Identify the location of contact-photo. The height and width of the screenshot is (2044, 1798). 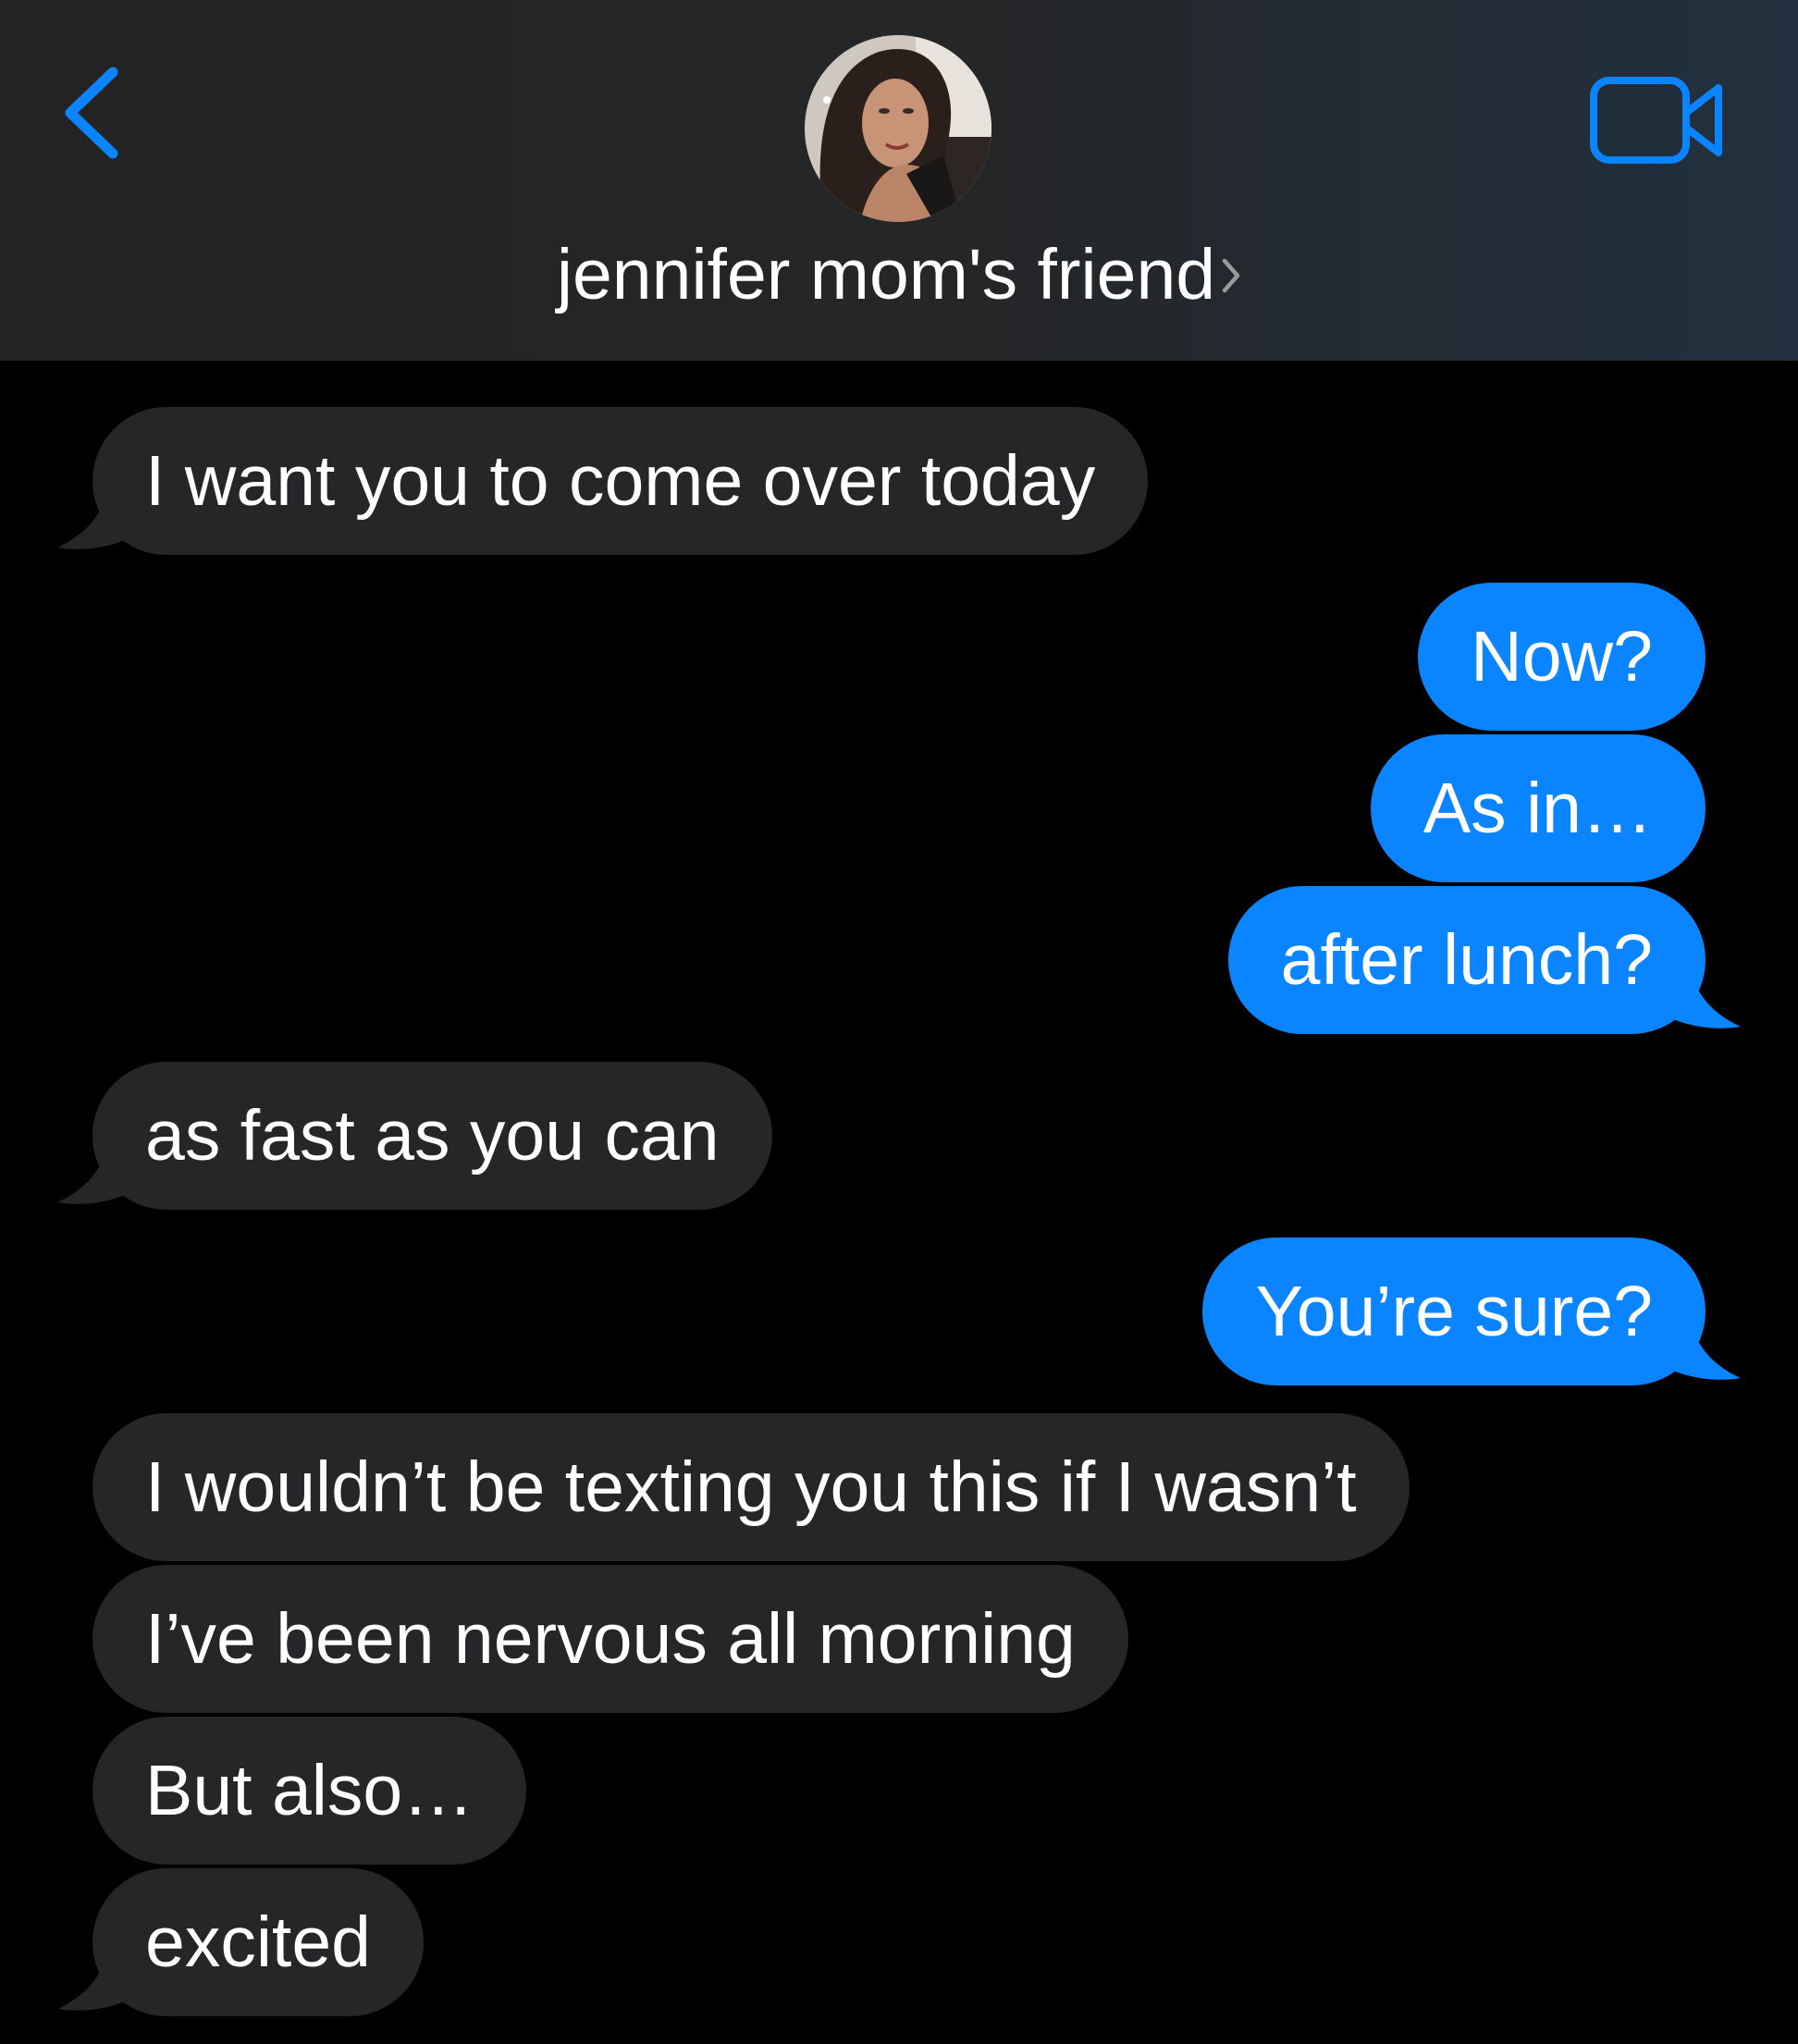
(898, 128).